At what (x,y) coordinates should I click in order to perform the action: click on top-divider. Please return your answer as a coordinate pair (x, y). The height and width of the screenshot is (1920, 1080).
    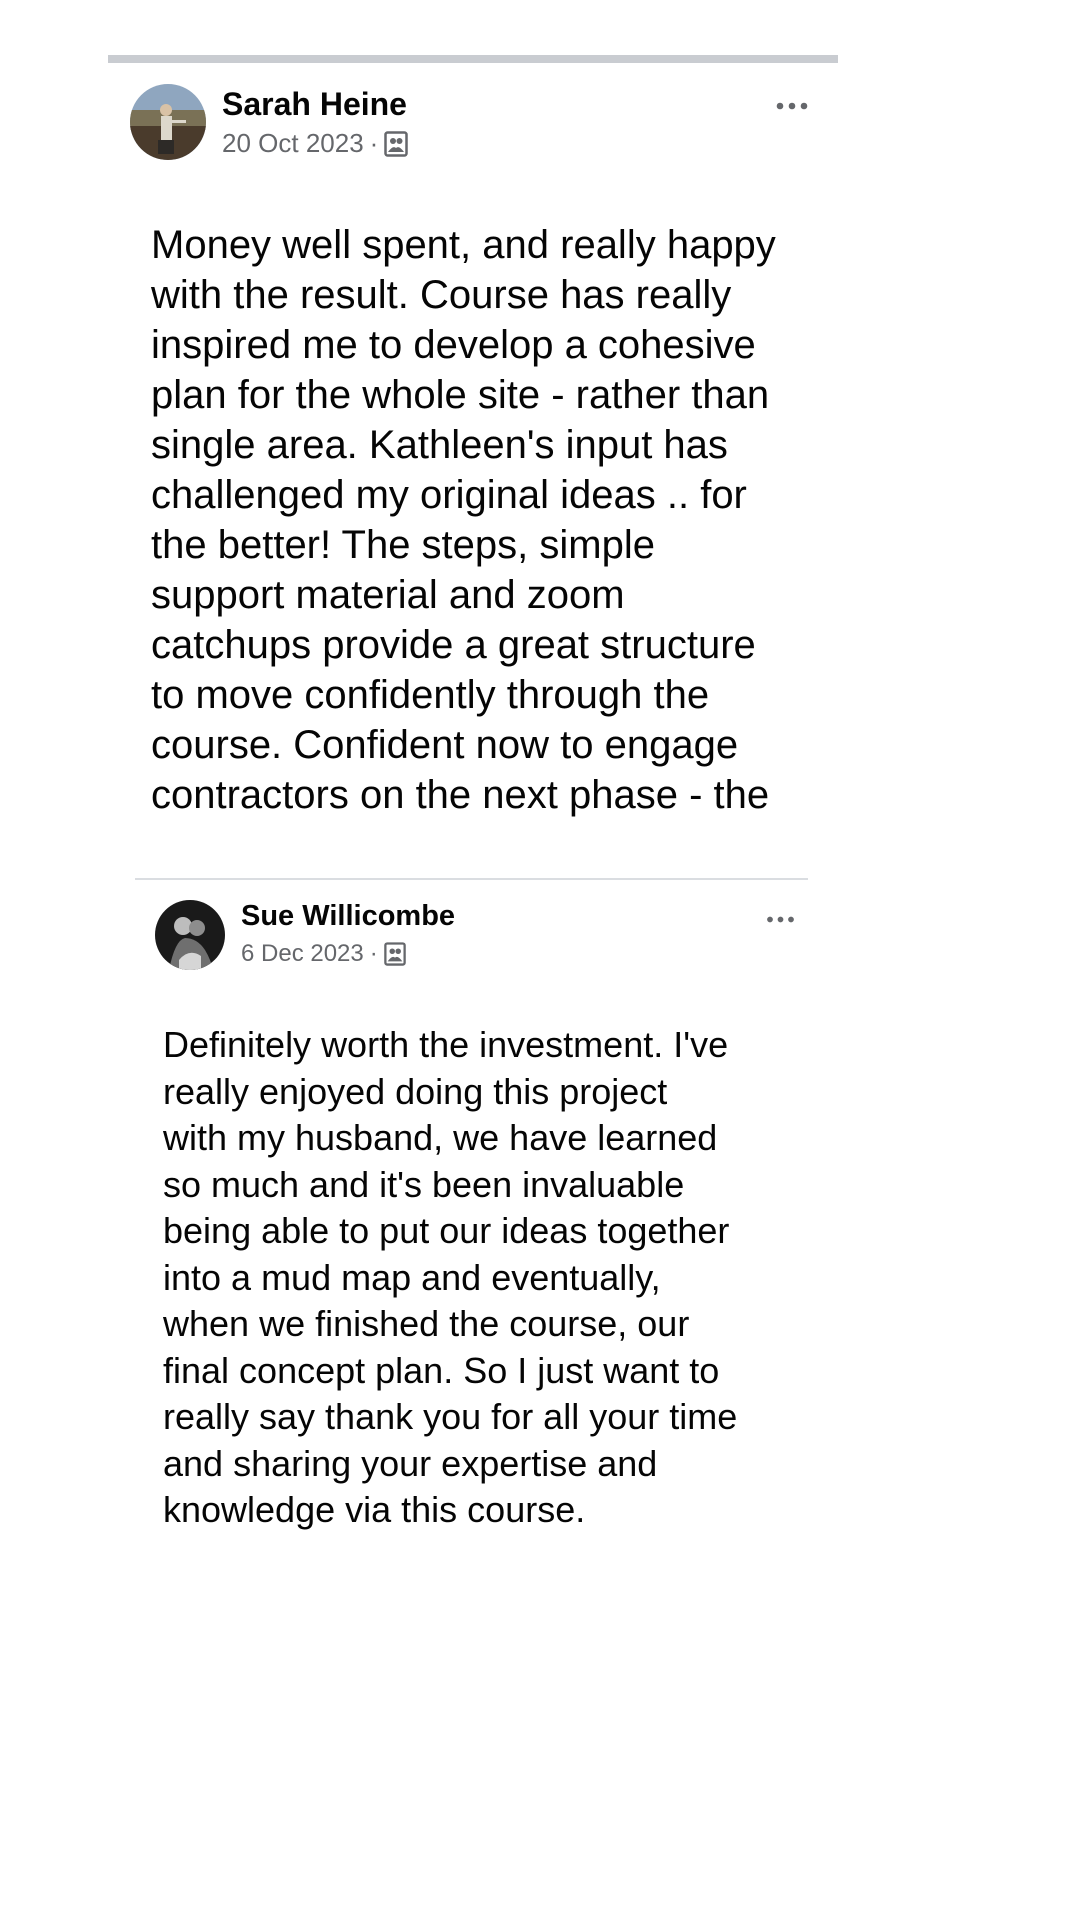
    Looking at the image, I should click on (473, 59).